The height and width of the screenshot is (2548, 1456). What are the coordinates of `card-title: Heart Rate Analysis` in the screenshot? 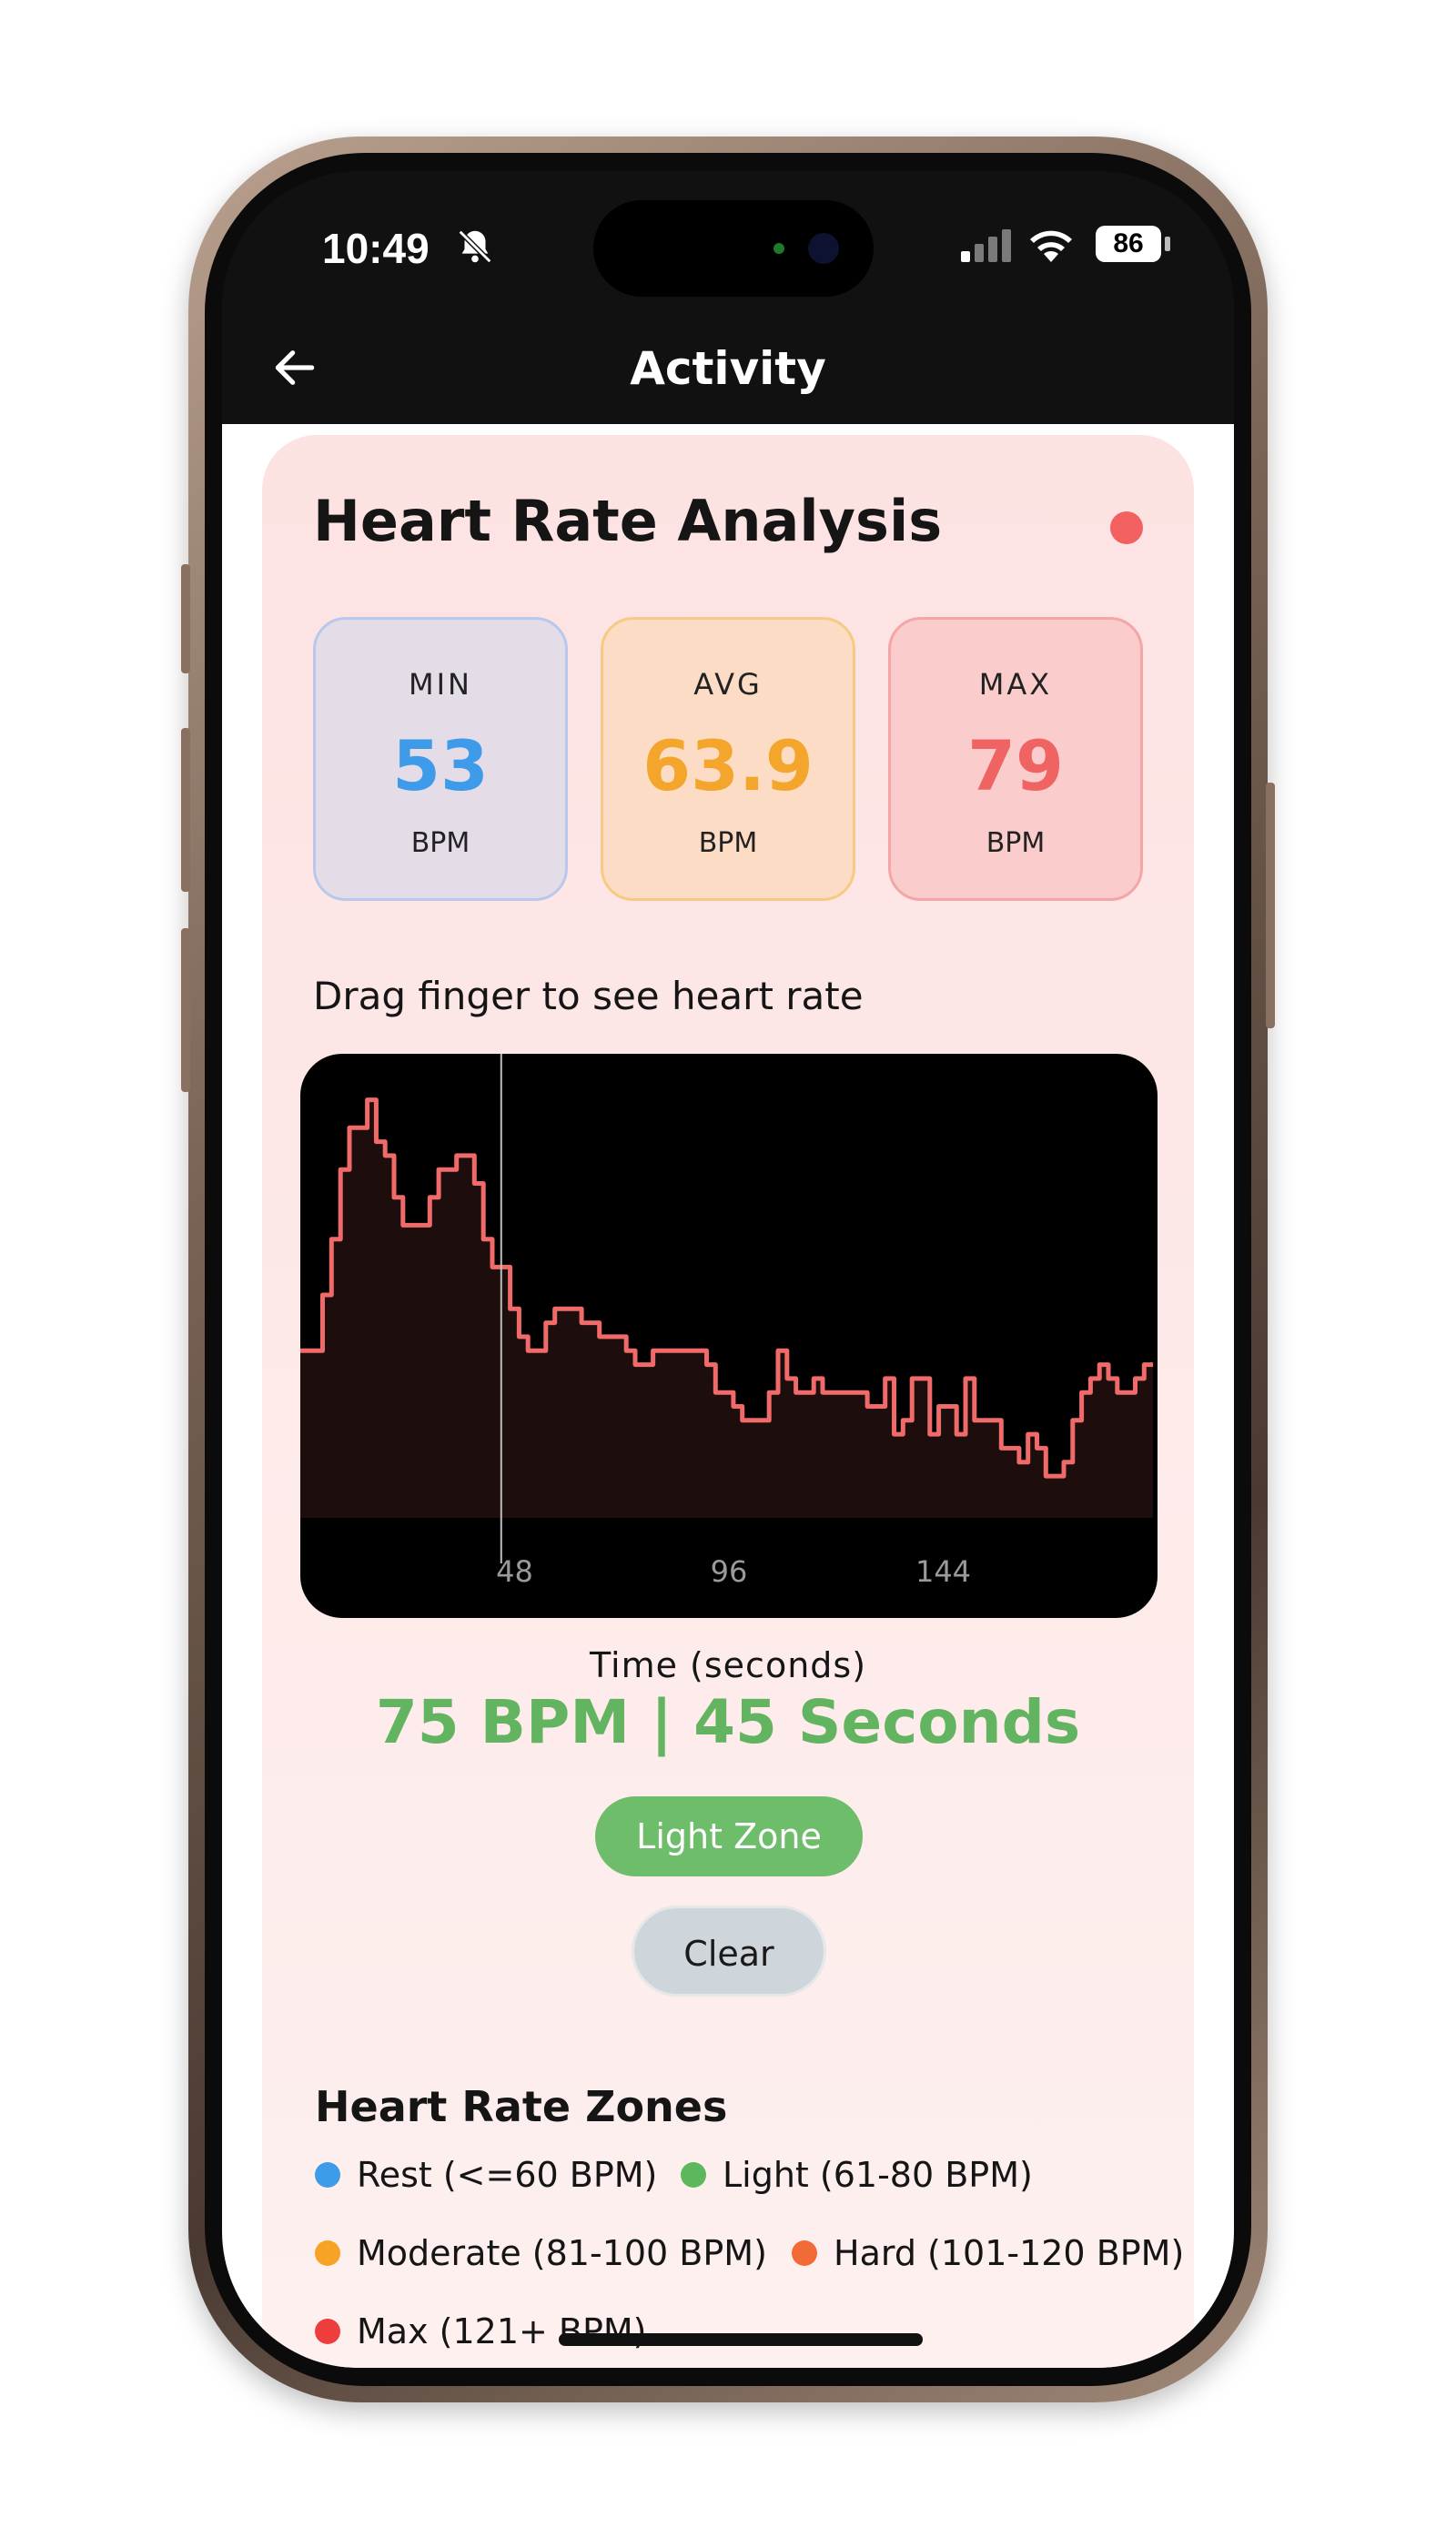 It's located at (628, 521).